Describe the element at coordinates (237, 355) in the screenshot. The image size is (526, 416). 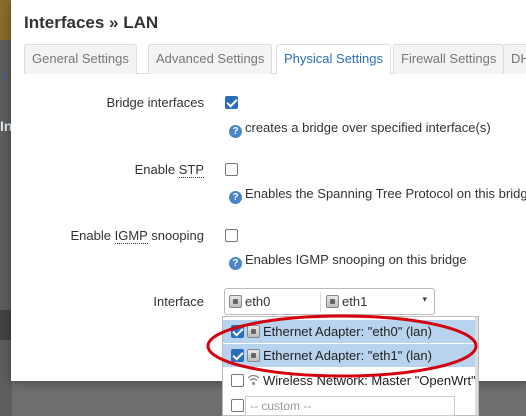
I see `option-eth1-checkbox` at that location.